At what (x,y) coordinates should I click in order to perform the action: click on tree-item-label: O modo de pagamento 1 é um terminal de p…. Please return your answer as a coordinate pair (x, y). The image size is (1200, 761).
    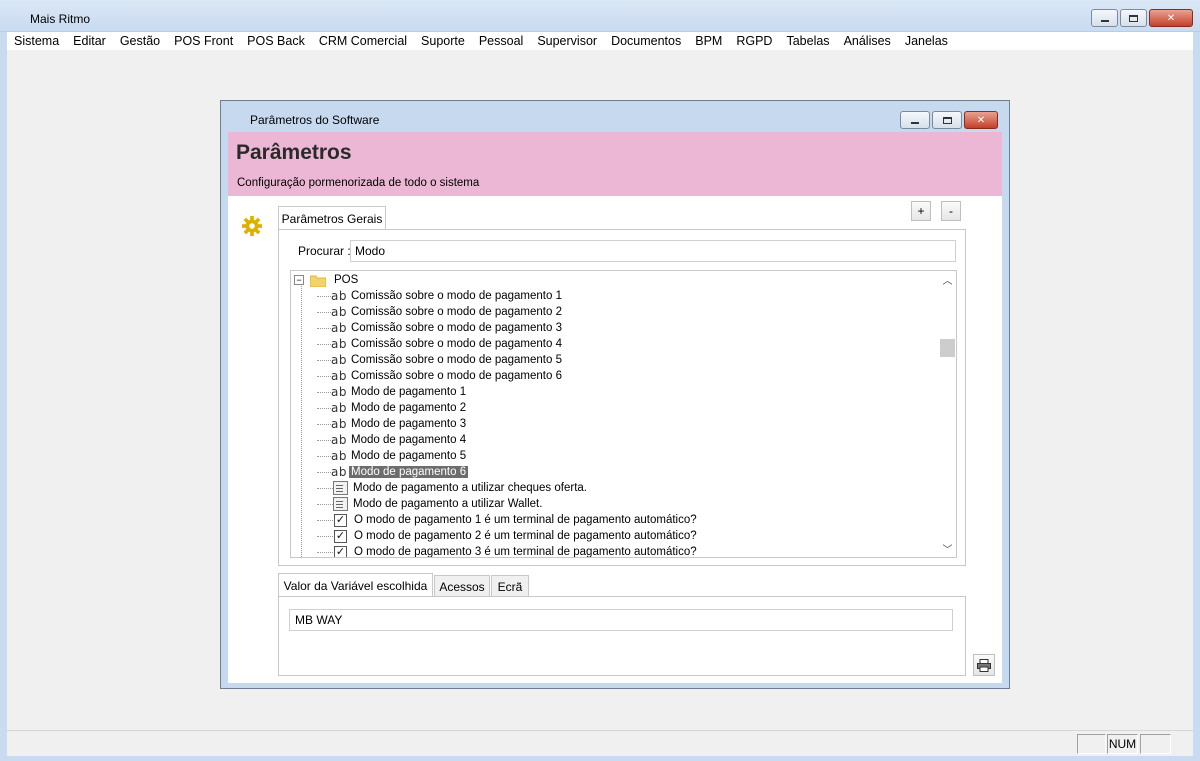
    Looking at the image, I should click on (525, 520).